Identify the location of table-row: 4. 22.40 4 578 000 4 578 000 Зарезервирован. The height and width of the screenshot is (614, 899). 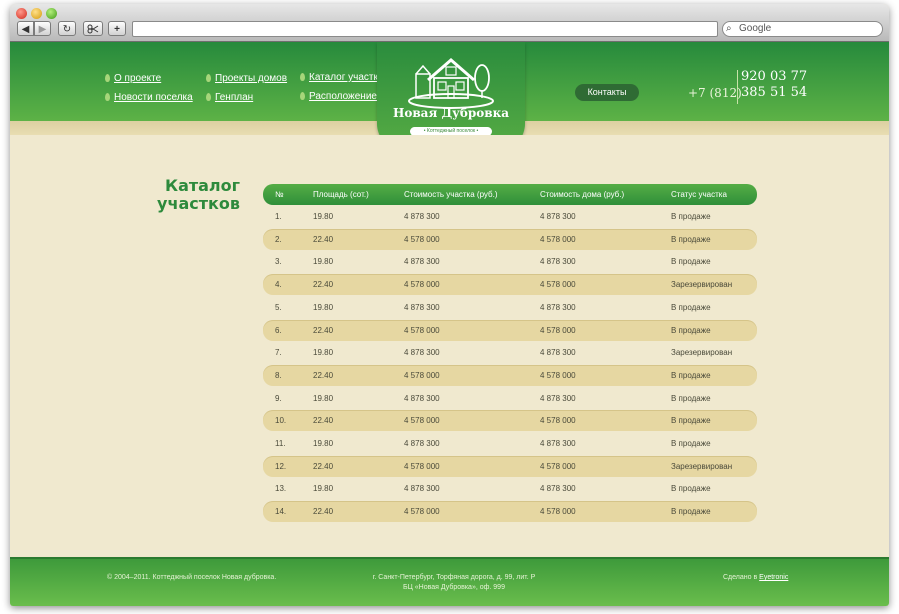
(510, 285).